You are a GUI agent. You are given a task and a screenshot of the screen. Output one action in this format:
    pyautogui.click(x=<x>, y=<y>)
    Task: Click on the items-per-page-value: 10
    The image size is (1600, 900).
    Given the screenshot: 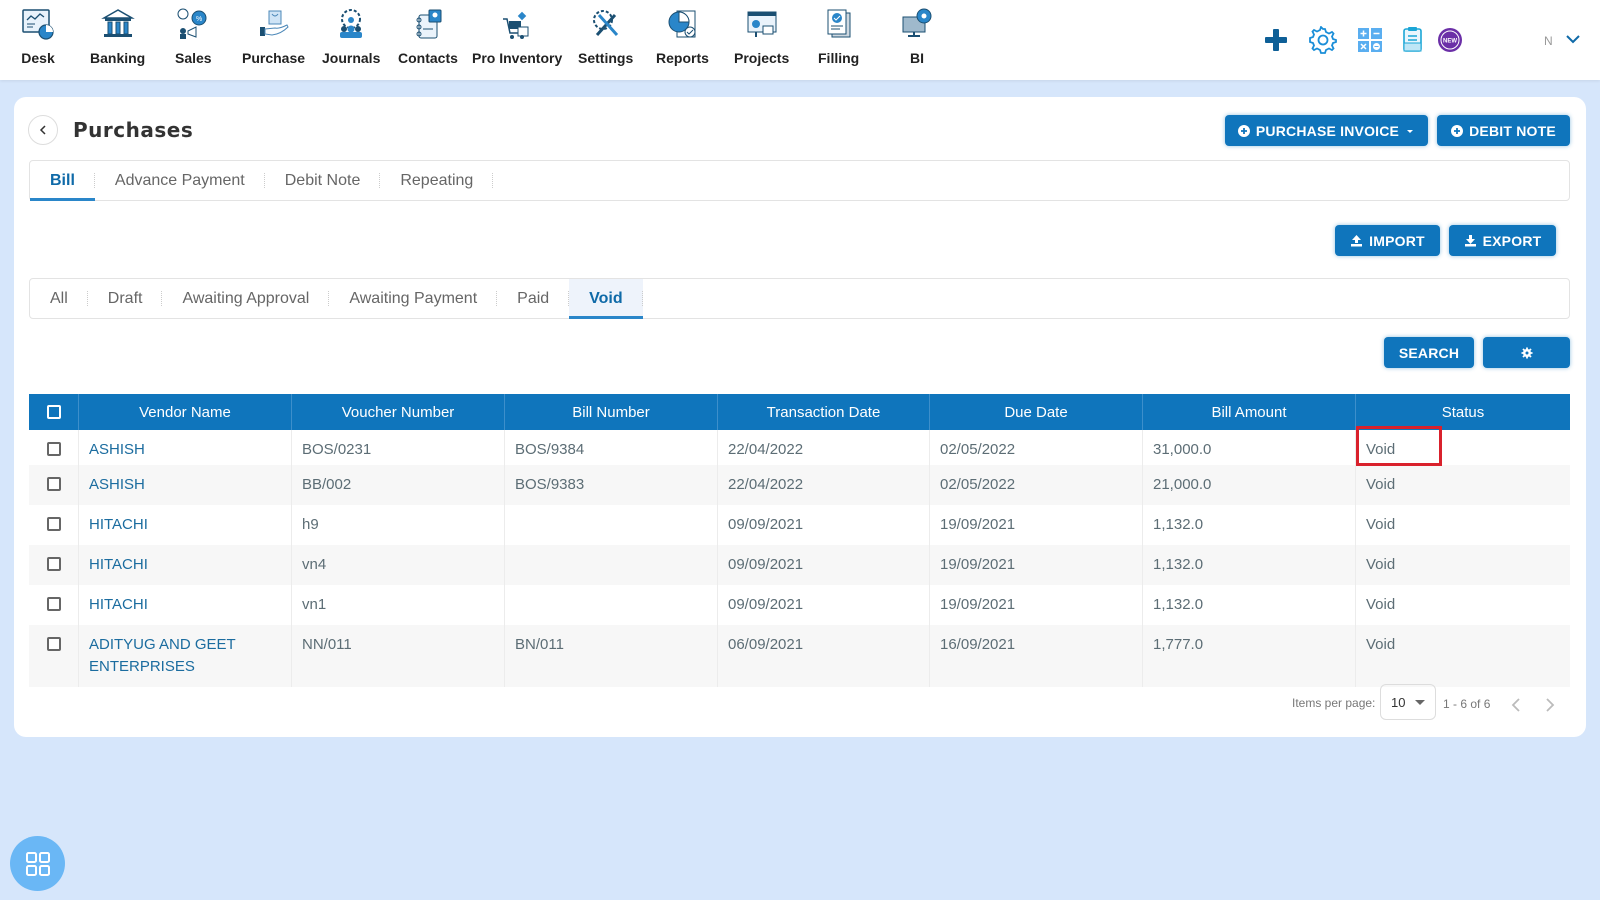 What is the action you would take?
    pyautogui.click(x=1398, y=702)
    